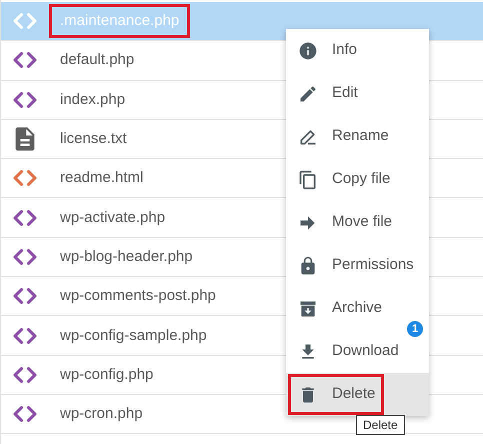  What do you see at coordinates (101, 414) in the screenshot?
I see `file-name: wp-cron.php` at bounding box center [101, 414].